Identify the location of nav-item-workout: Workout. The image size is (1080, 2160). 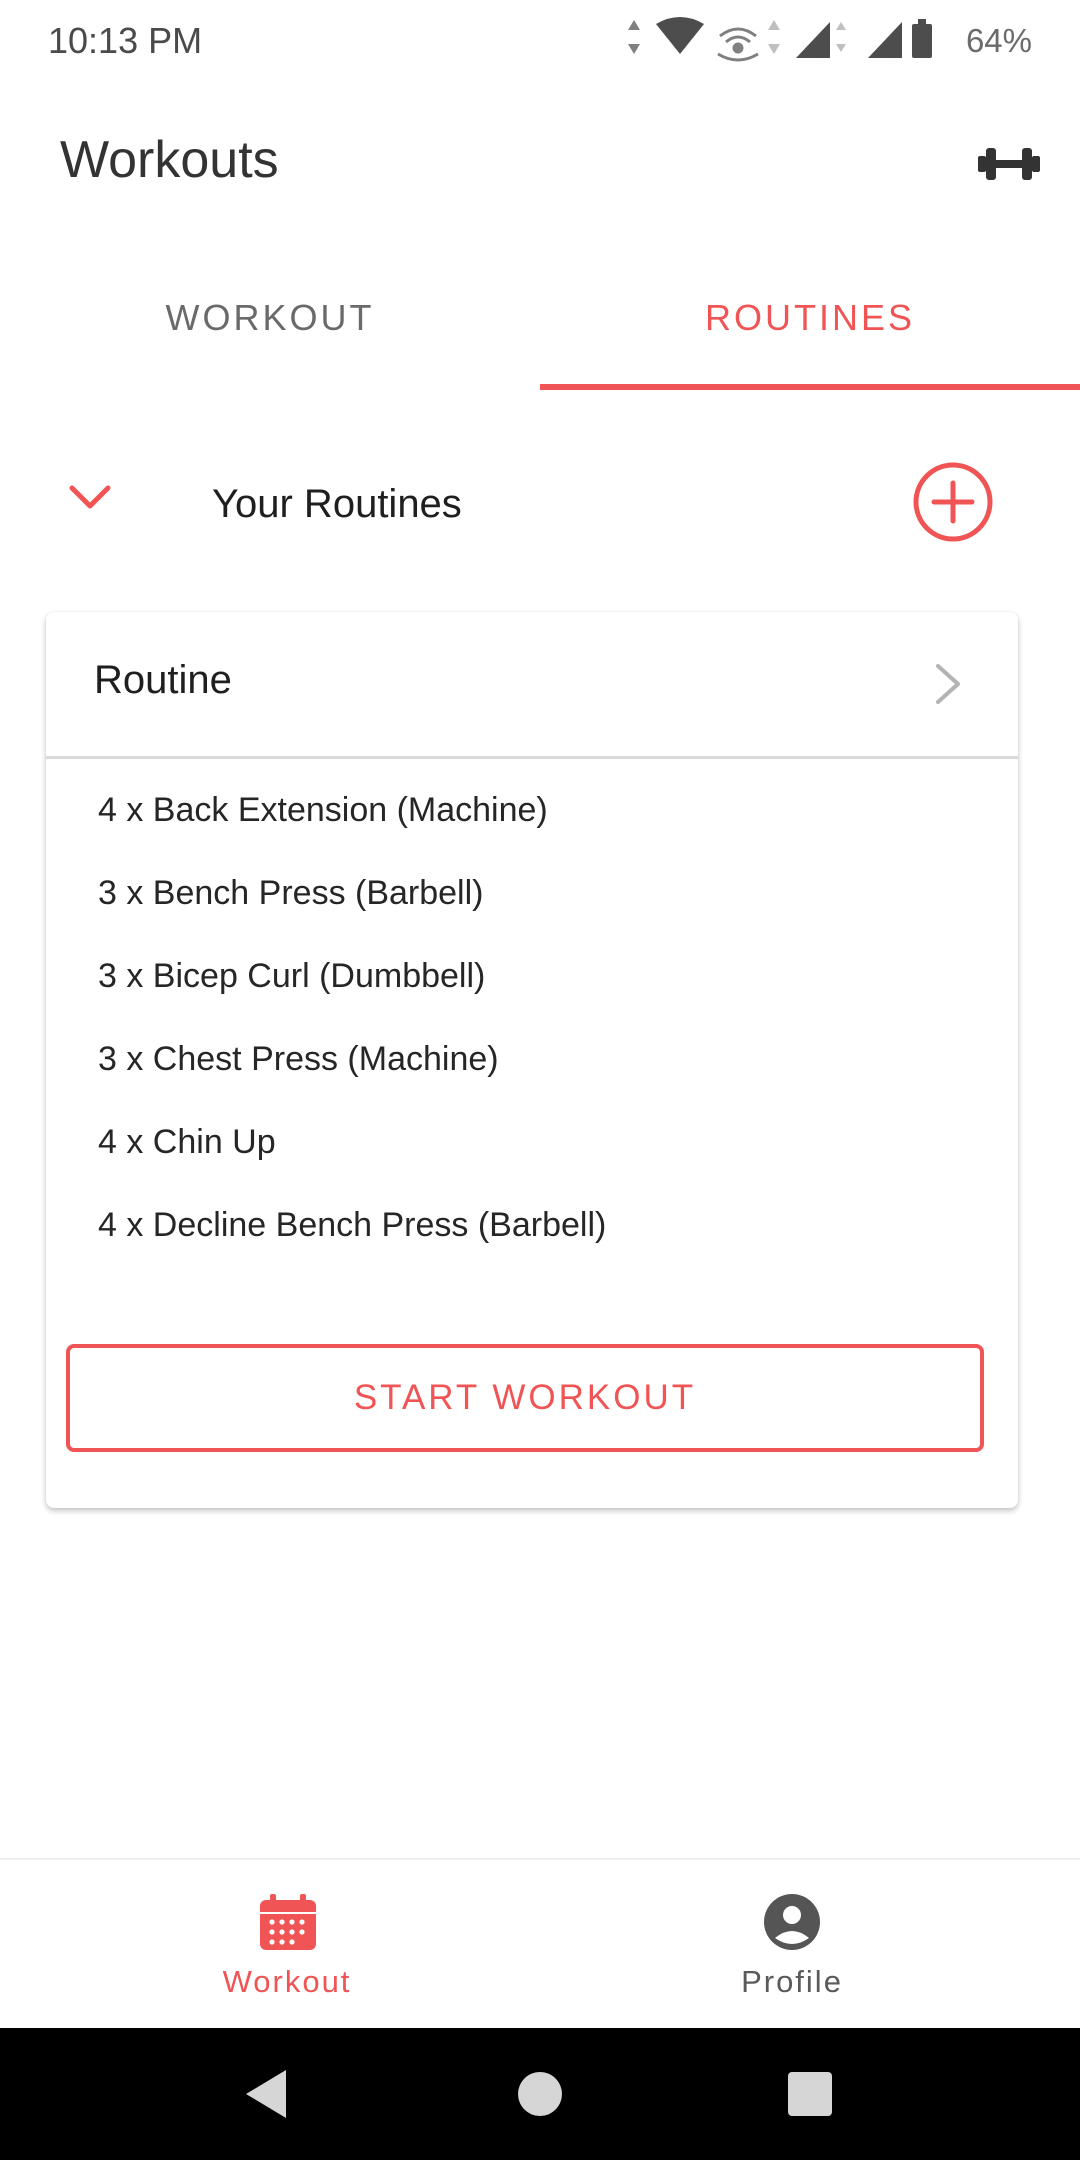
(270, 1945).